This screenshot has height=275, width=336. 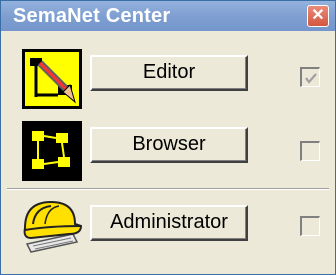 What do you see at coordinates (310, 226) in the screenshot?
I see `administrator-checkbox` at bounding box center [310, 226].